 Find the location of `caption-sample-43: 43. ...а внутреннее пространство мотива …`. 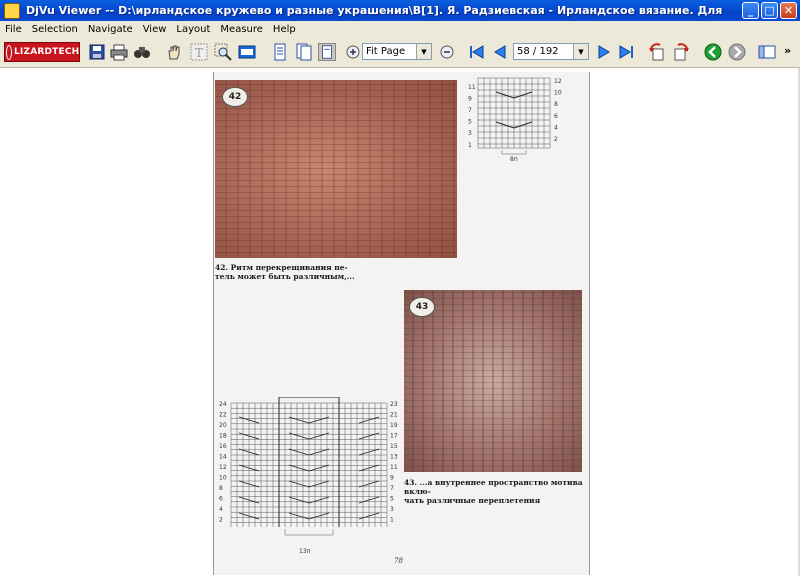

caption-sample-43: 43. ...а внутреннее пространство мотива … is located at coordinates (496, 491).